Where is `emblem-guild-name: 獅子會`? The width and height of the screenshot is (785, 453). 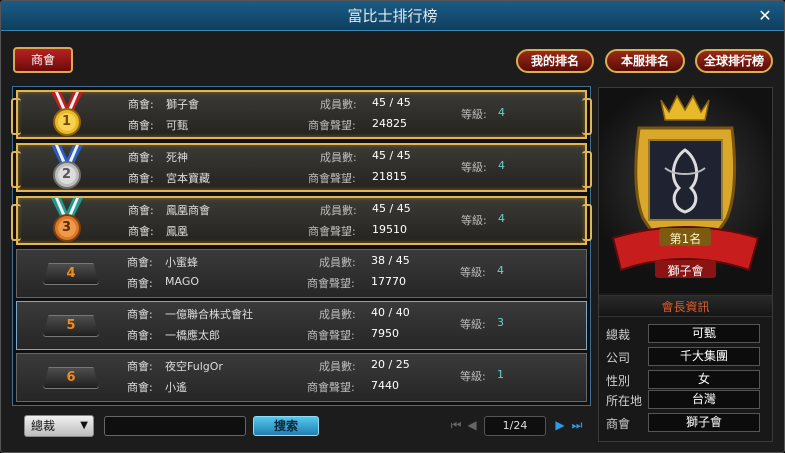 emblem-guild-name: 獅子會 is located at coordinates (685, 271).